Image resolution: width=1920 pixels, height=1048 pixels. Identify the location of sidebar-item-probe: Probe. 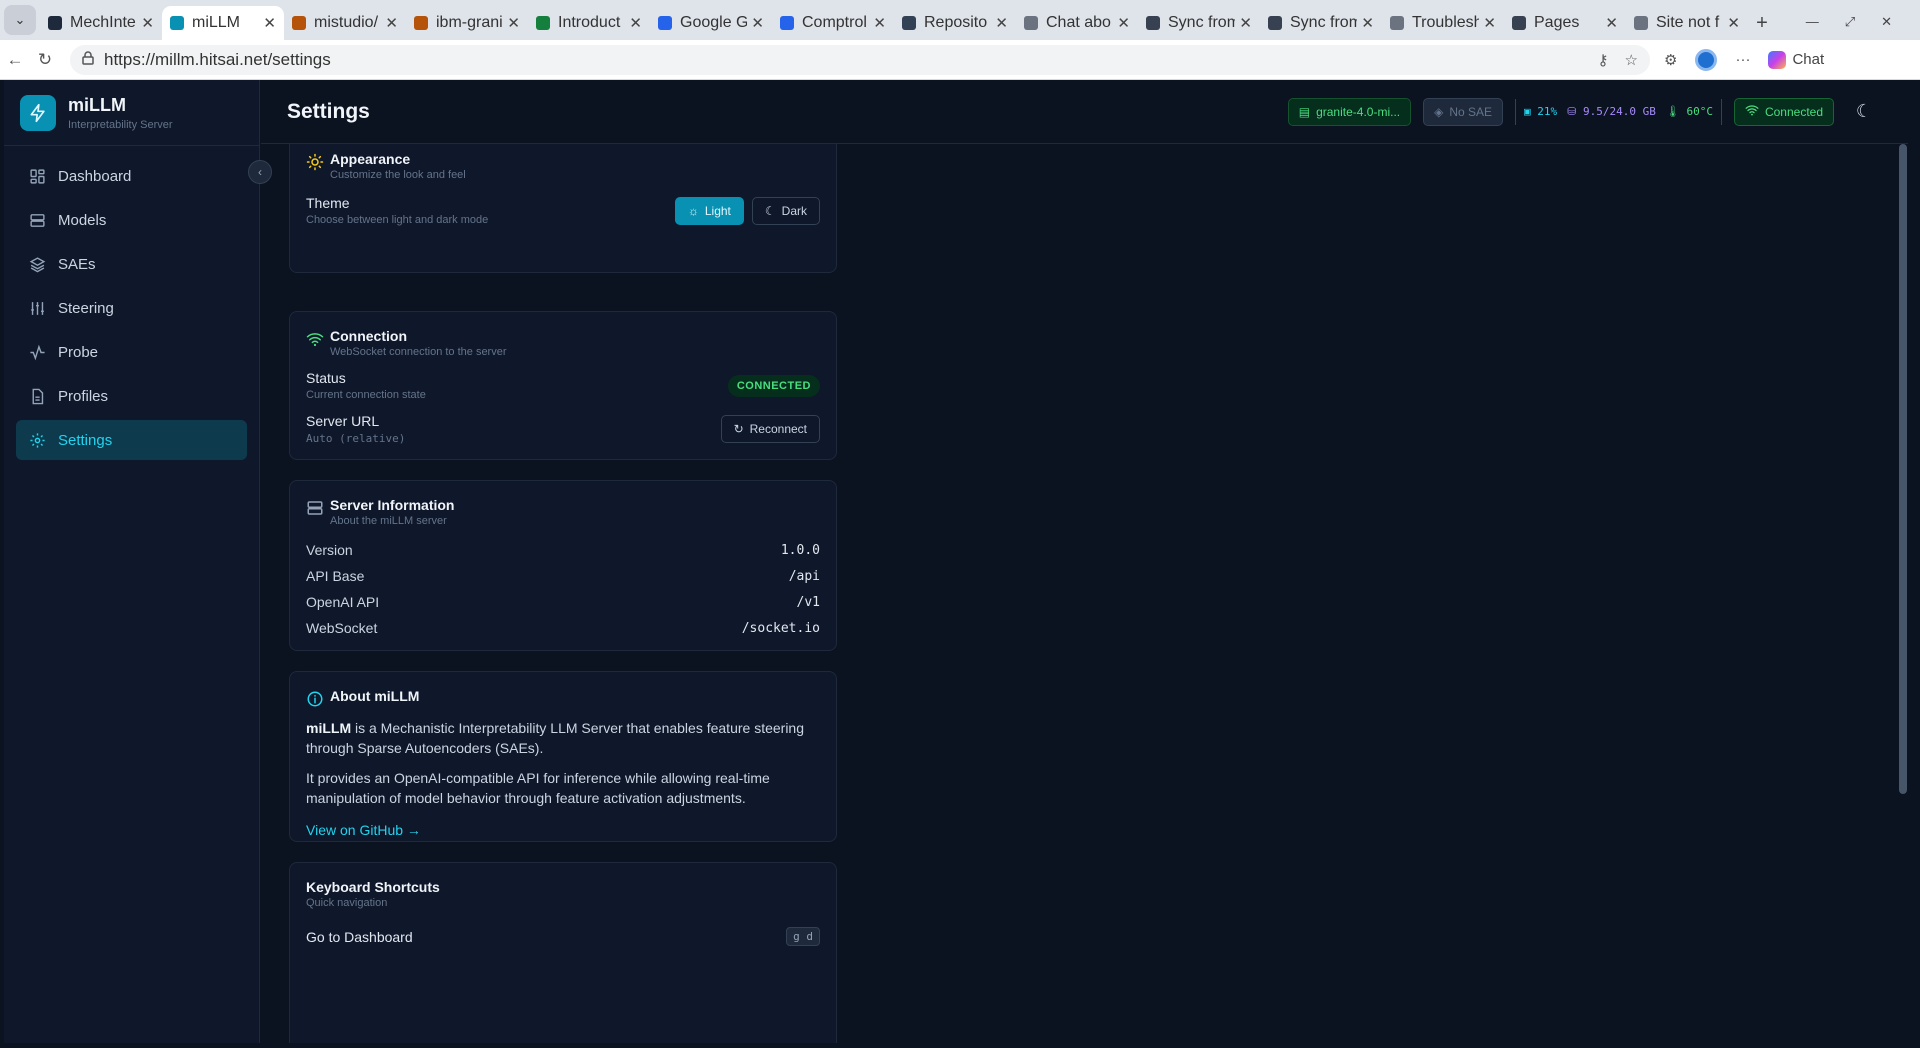
(131, 352).